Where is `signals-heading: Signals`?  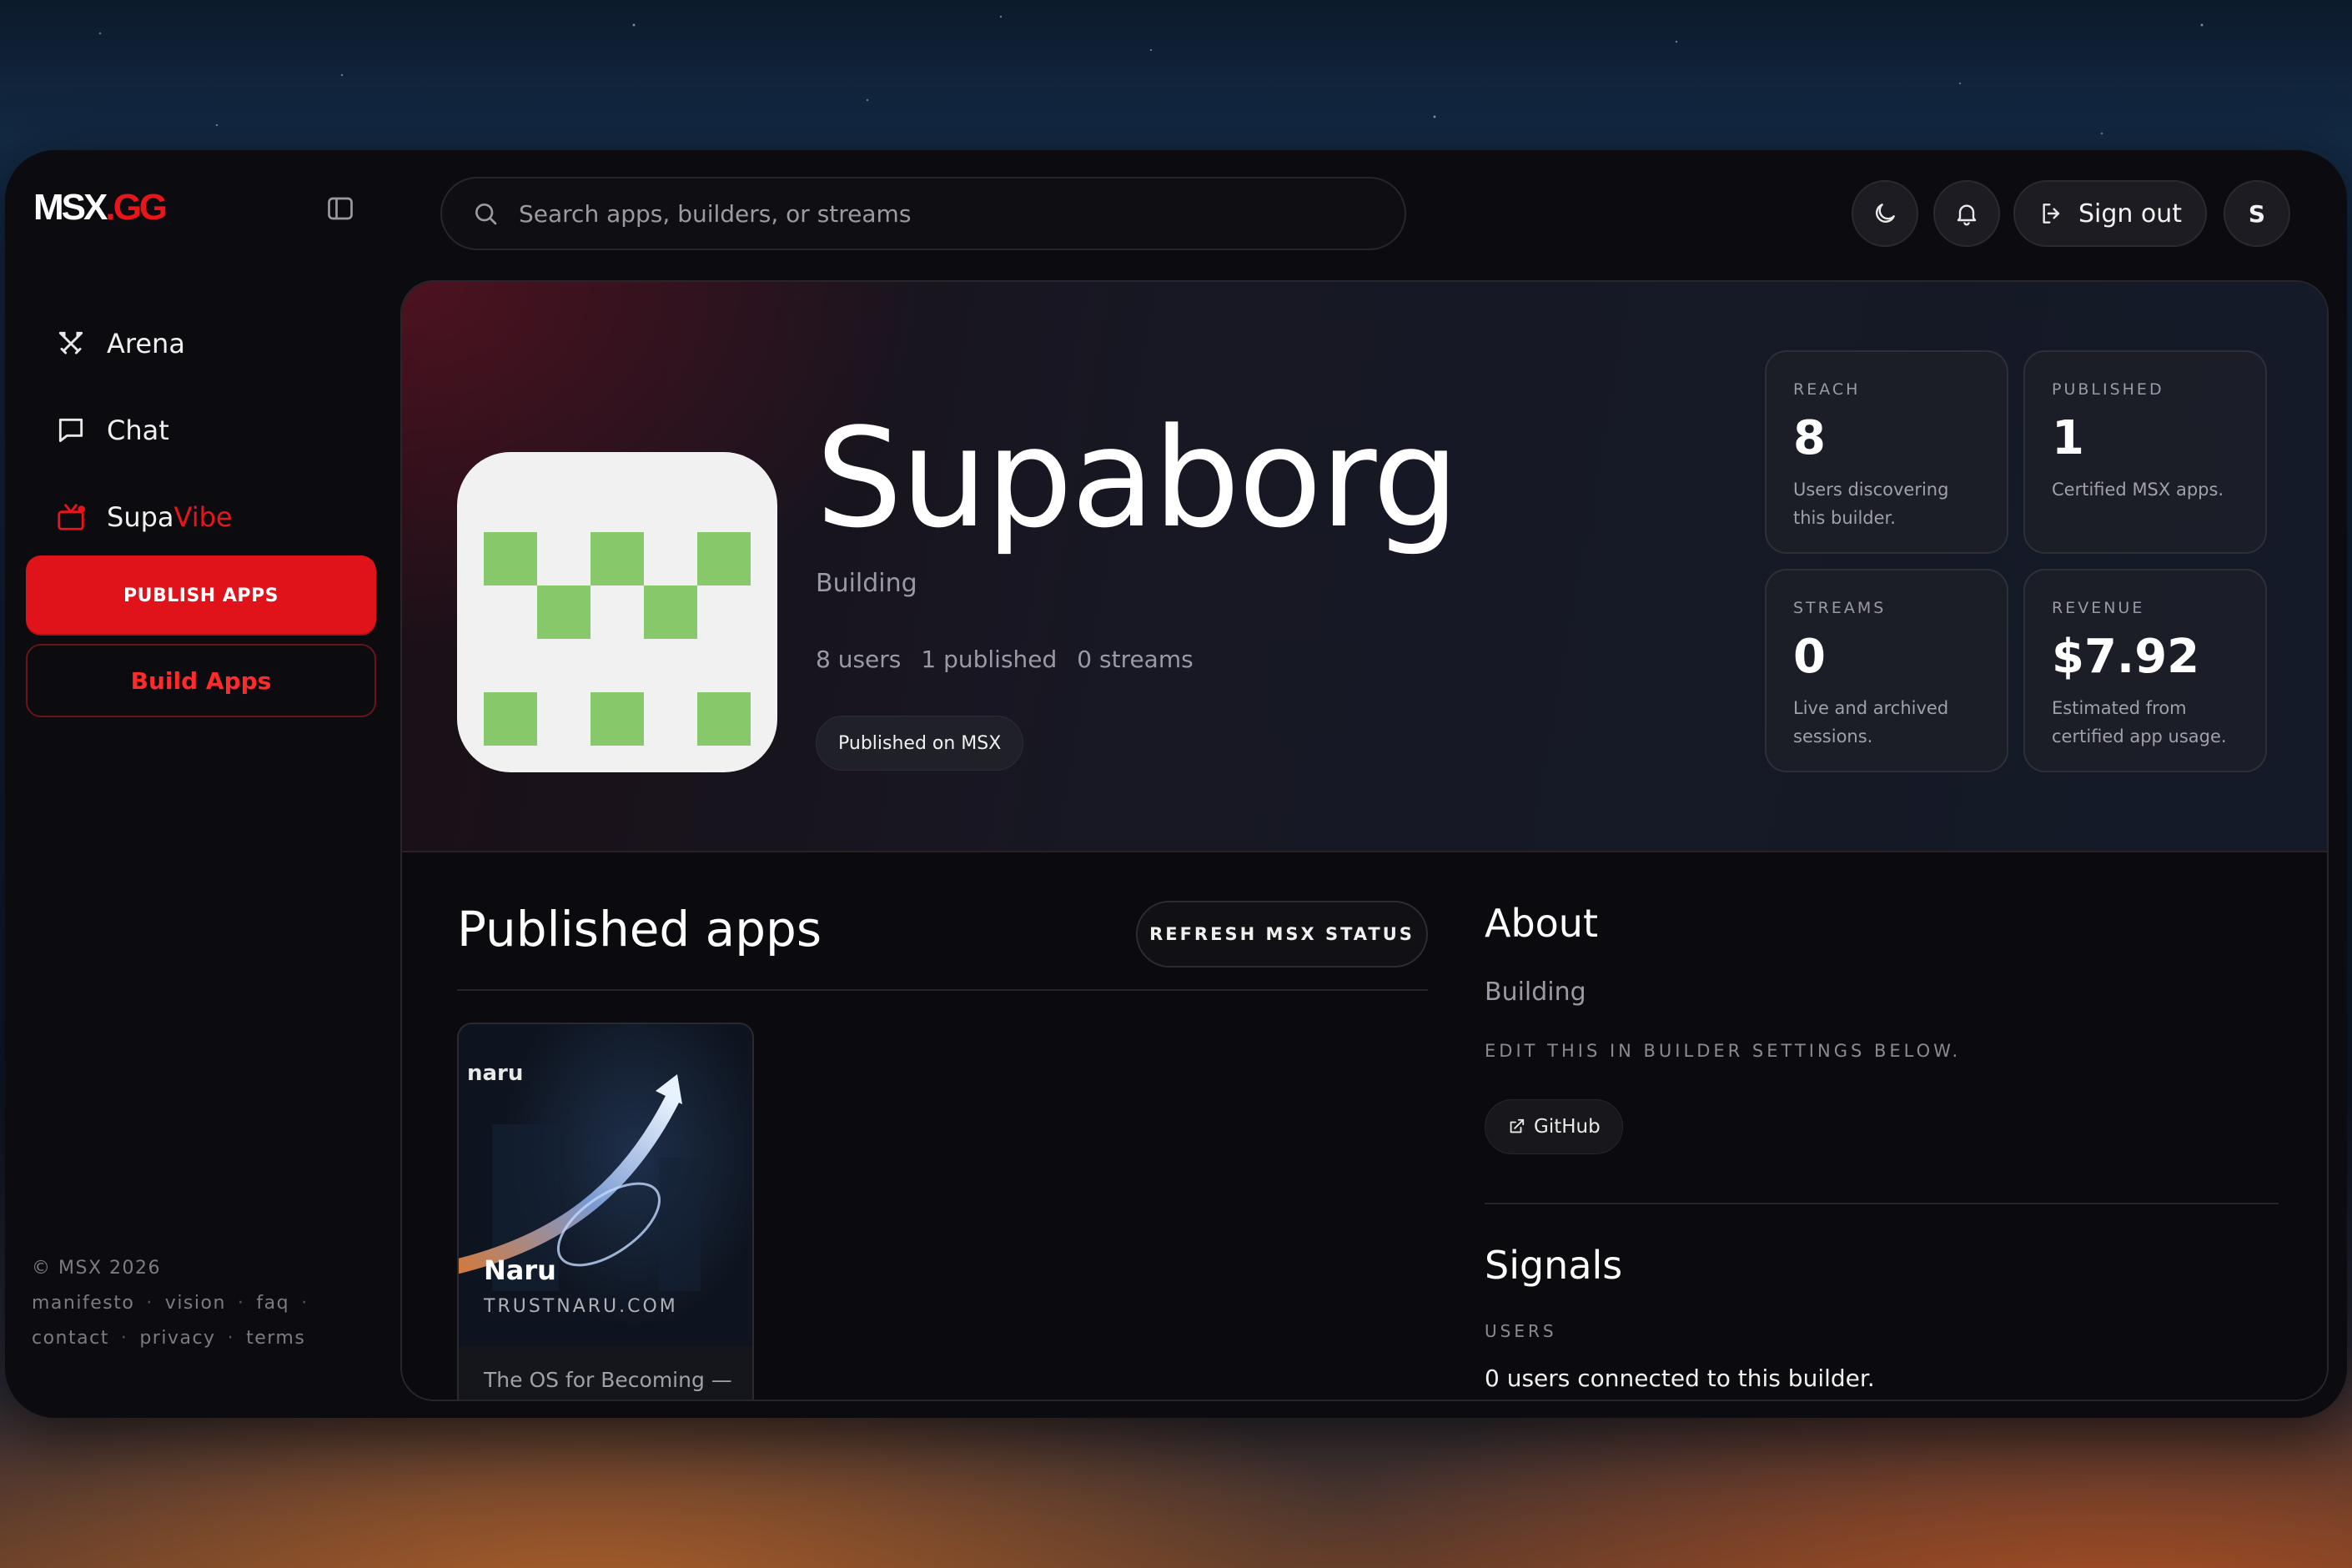
signals-heading: Signals is located at coordinates (1554, 1265).